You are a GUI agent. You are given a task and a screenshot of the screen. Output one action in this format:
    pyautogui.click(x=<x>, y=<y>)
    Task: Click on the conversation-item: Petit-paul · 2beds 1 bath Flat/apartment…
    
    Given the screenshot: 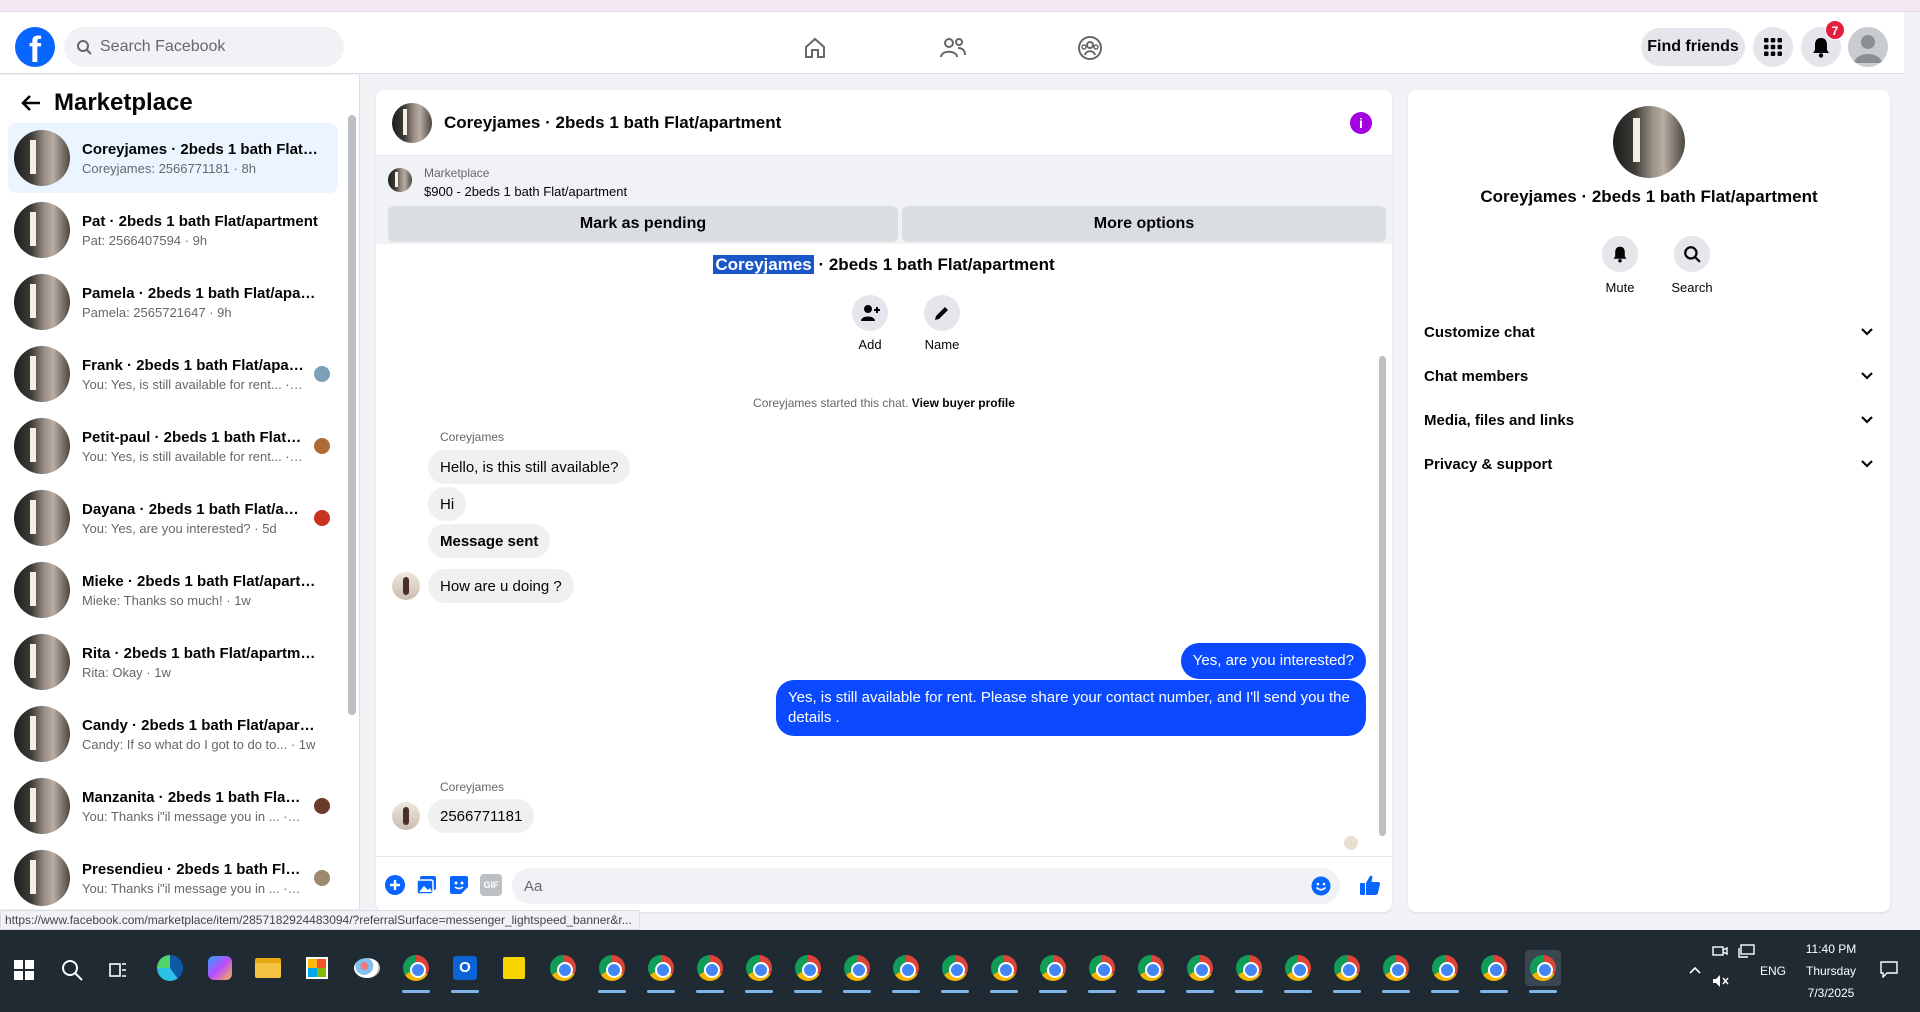 What is the action you would take?
    pyautogui.click(x=173, y=446)
    